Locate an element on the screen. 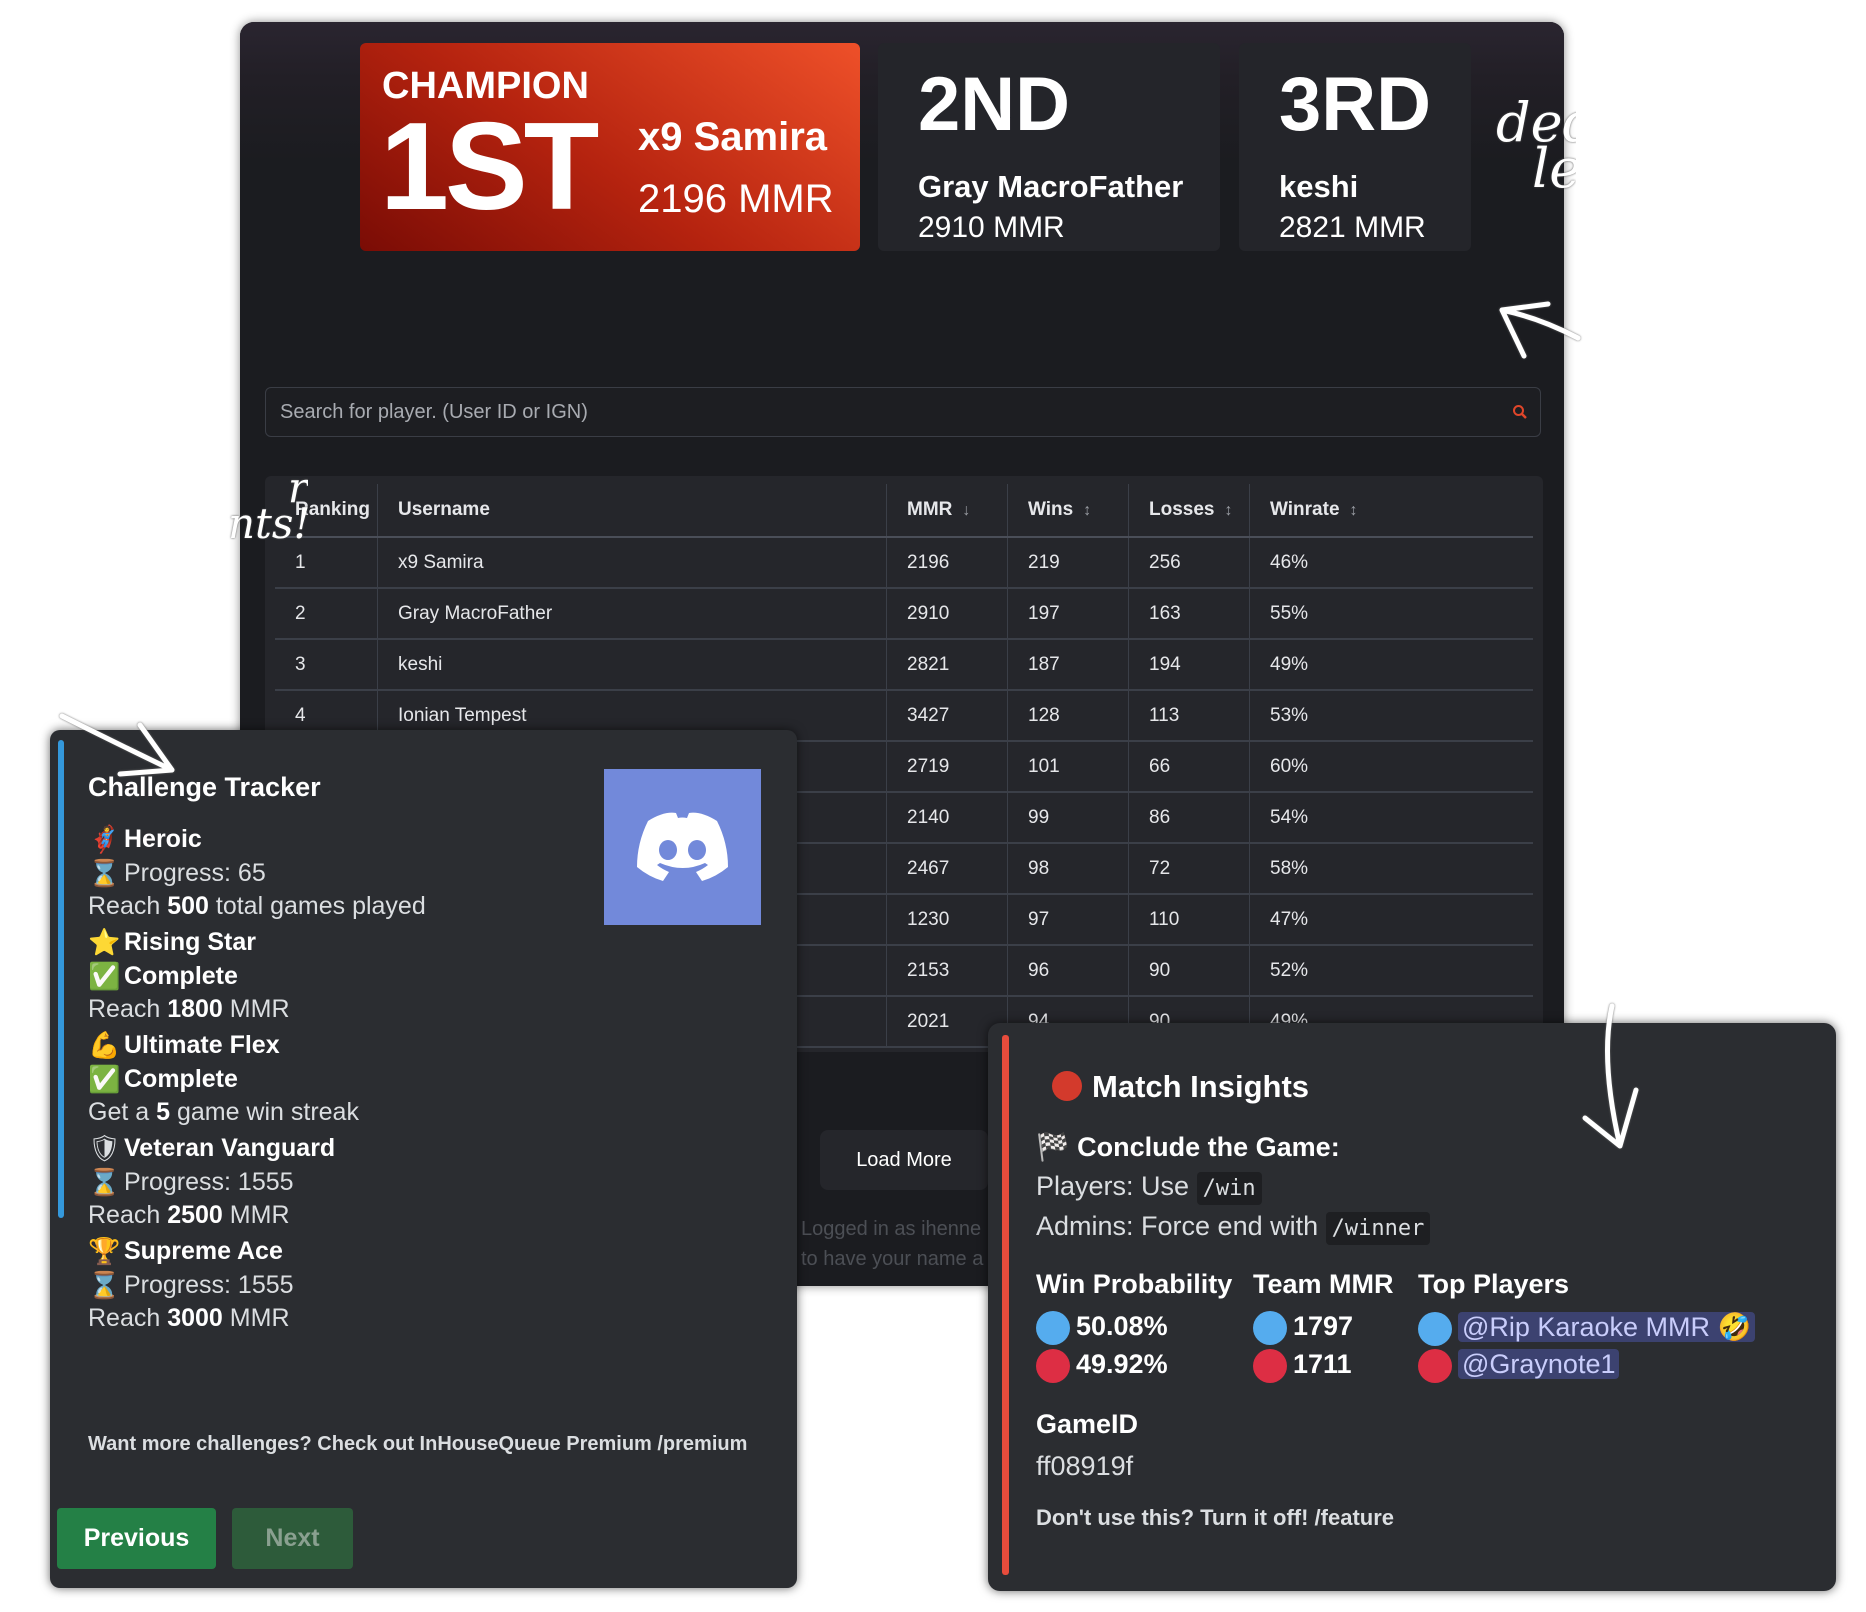 This screenshot has width=1866, height=1612. column-header-losses: Losses ↕ is located at coordinates (1189, 511).